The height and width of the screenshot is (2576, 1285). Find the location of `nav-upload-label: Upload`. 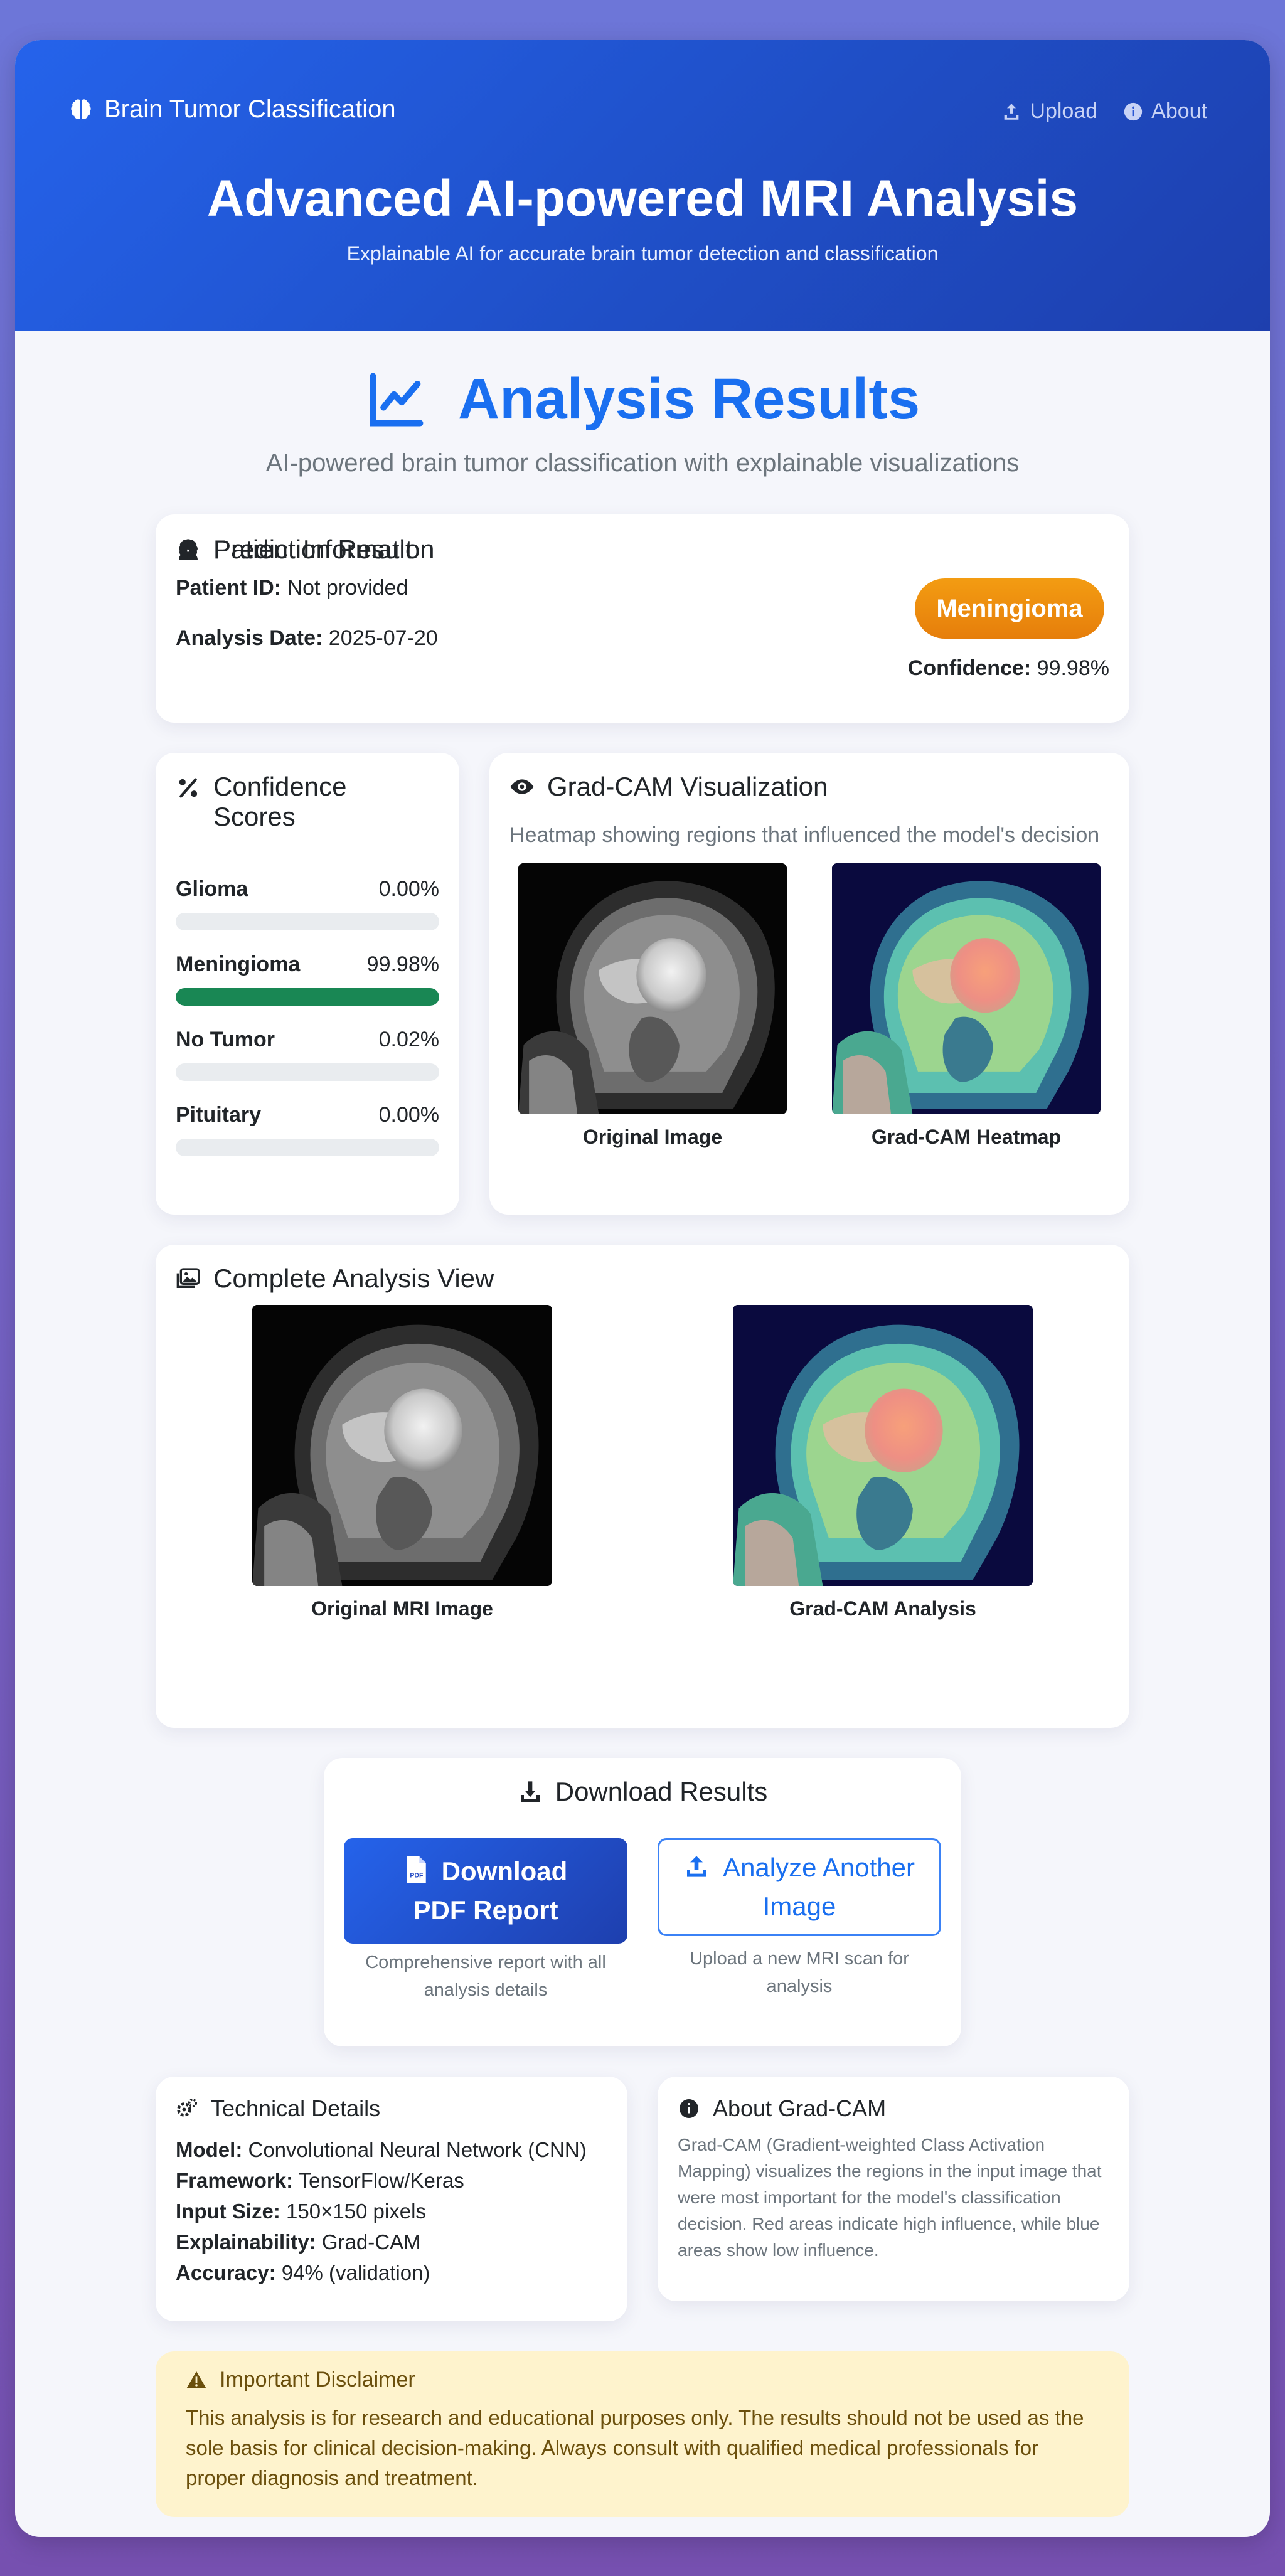

nav-upload-label: Upload is located at coordinates (1064, 111).